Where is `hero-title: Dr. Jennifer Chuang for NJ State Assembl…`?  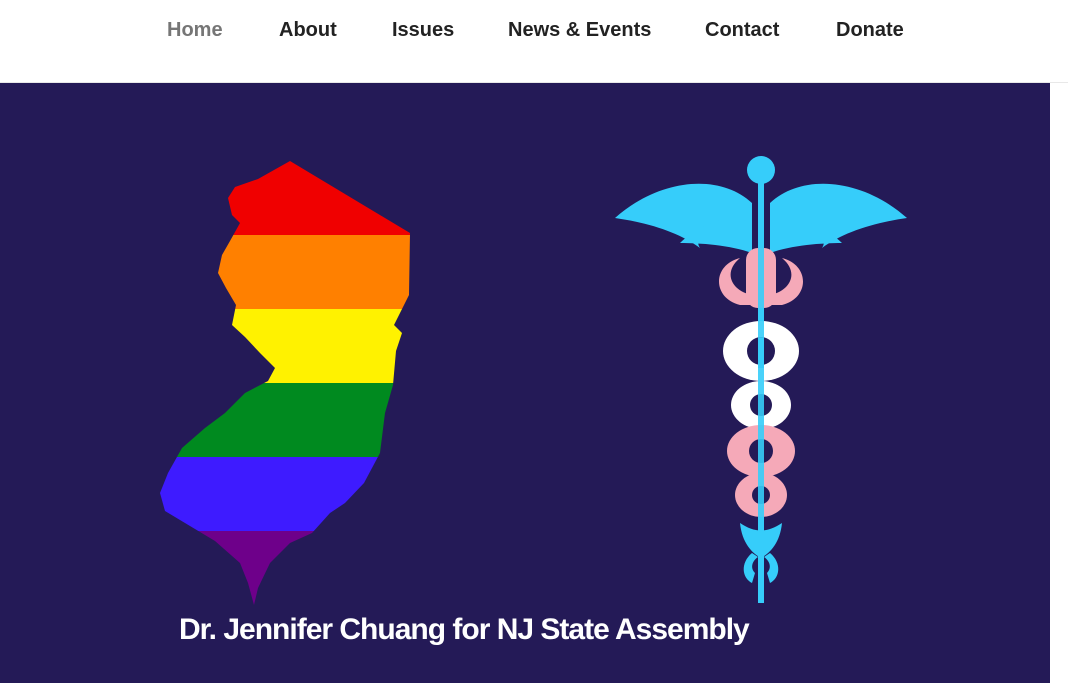
hero-title: Dr. Jennifer Chuang for NJ State Assembl… is located at coordinates (464, 629).